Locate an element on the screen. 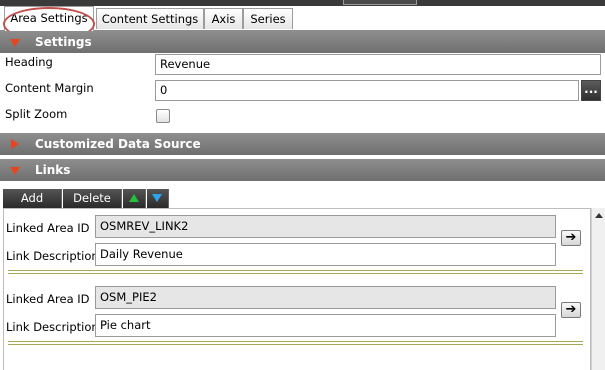 The width and height of the screenshot is (605, 370). panel-title-fragment is located at coordinates (380, 2).